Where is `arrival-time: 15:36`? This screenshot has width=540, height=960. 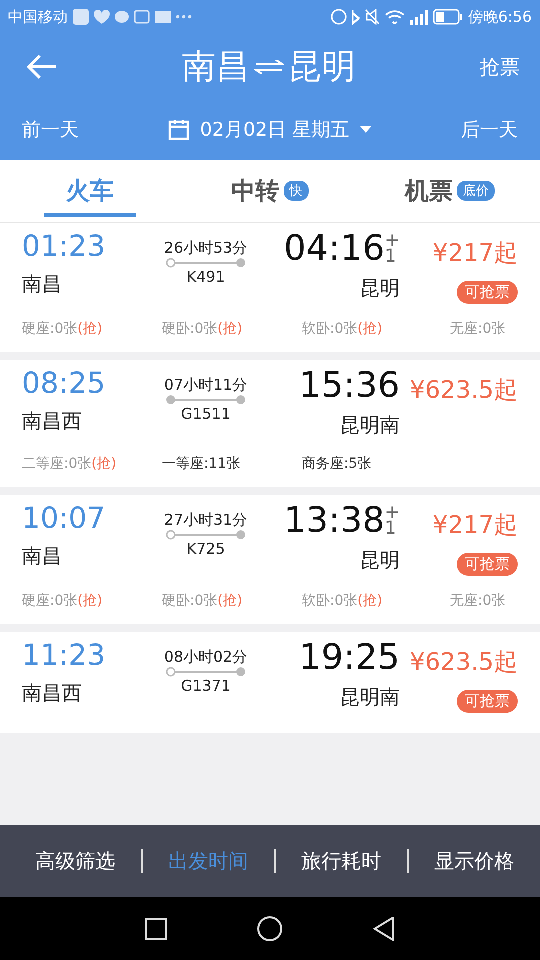 arrival-time: 15:36 is located at coordinates (349, 386).